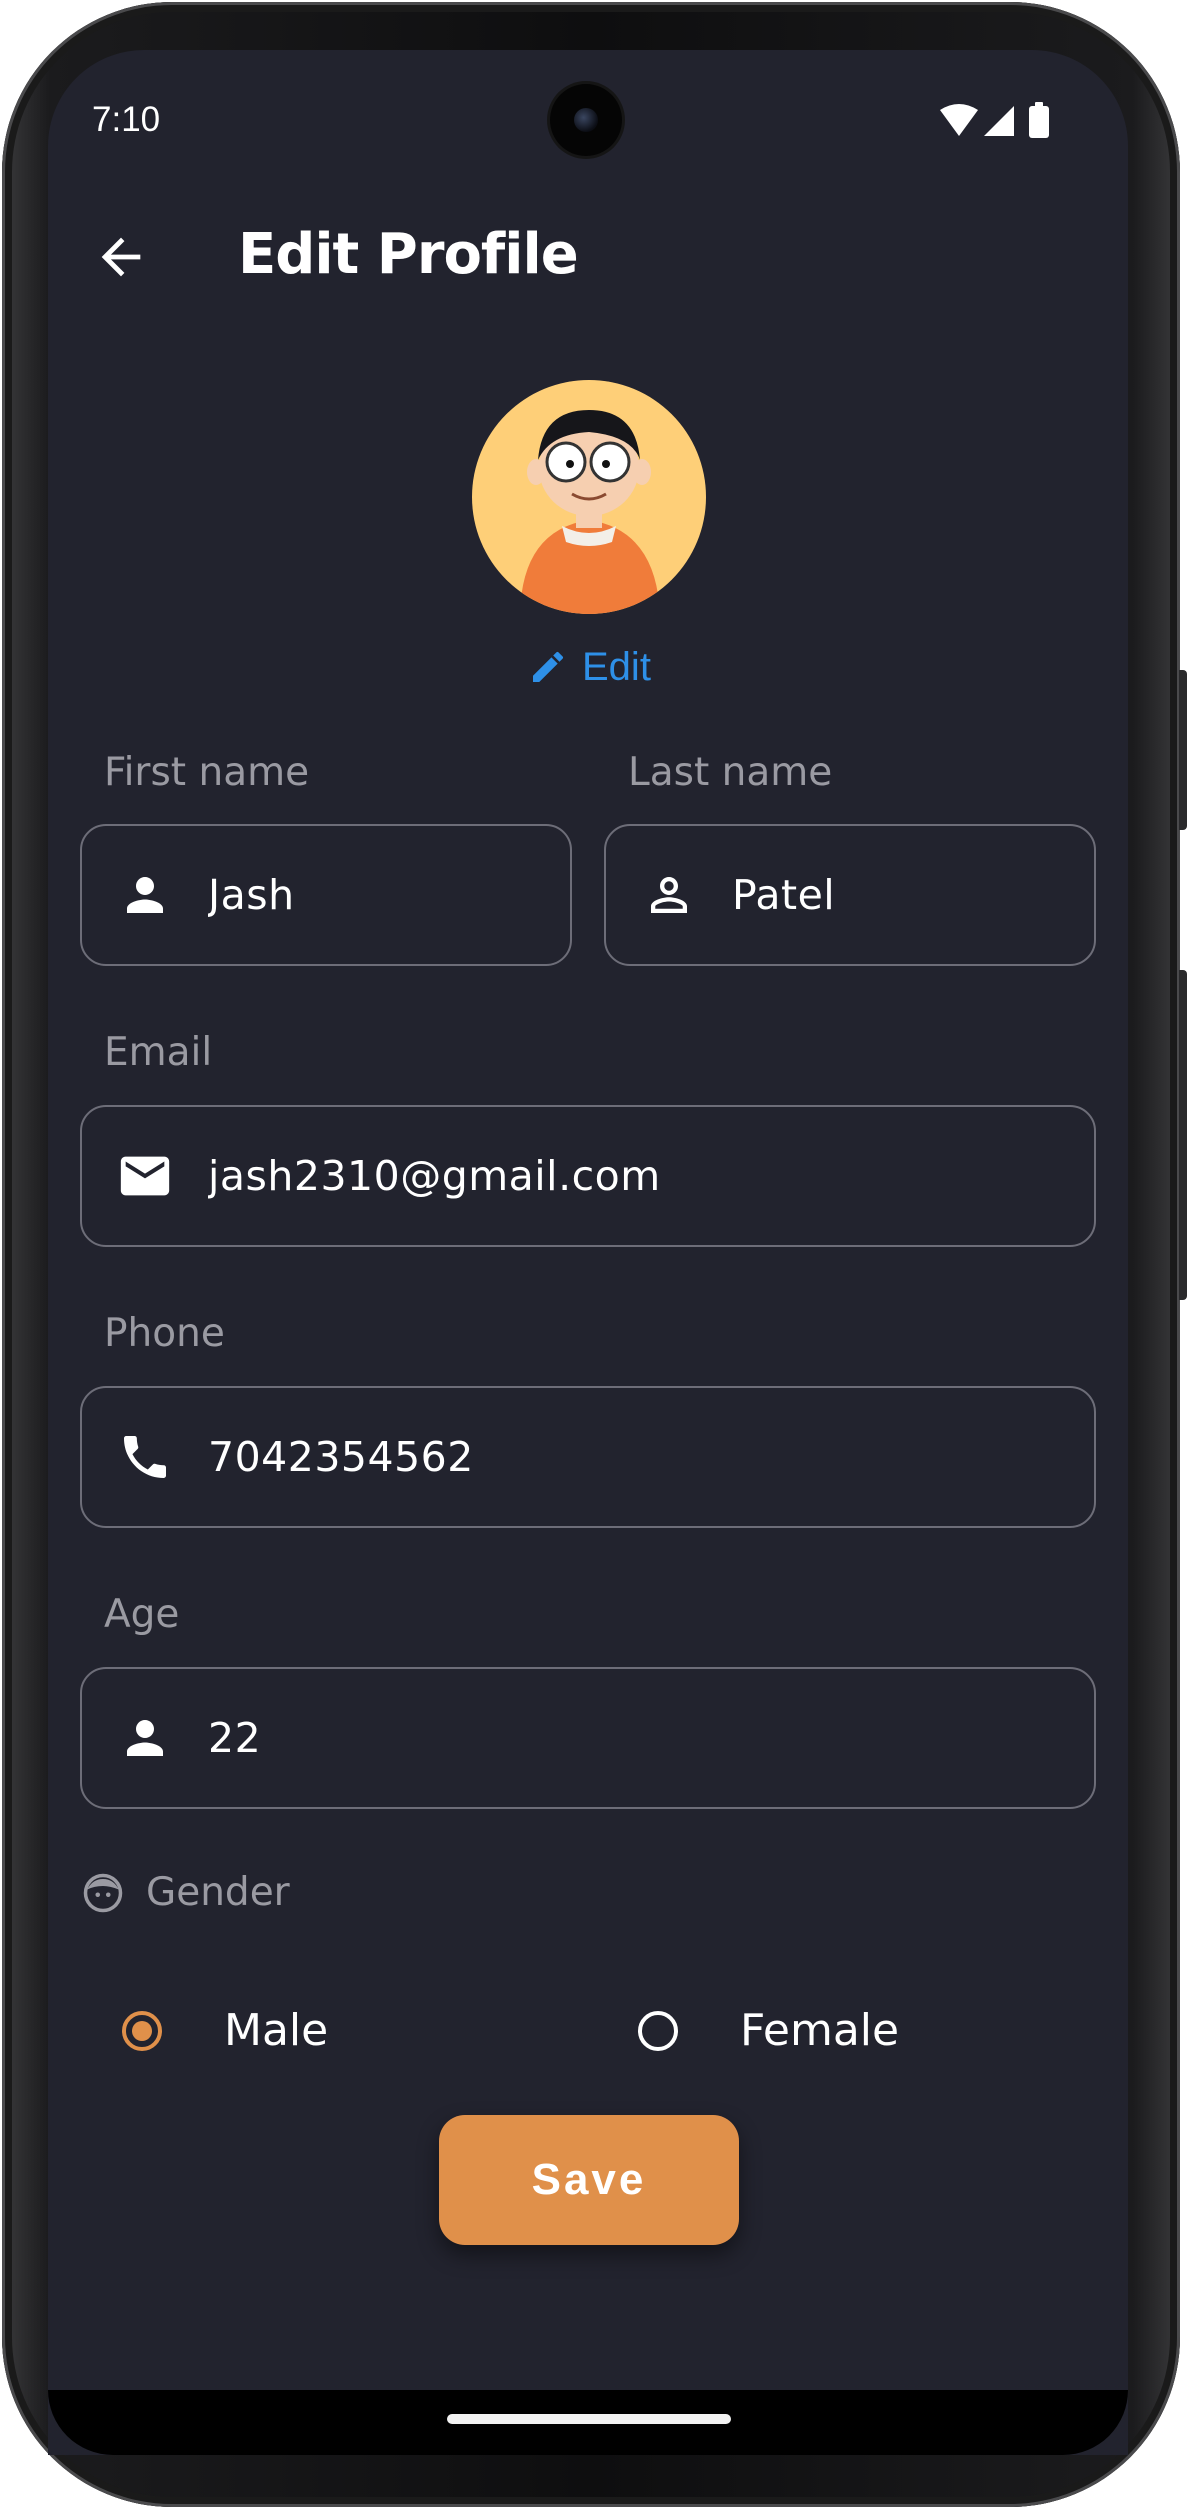 This screenshot has width=1187, height=2513. Describe the element at coordinates (820, 2030) in the screenshot. I see `female-label: Female` at that location.